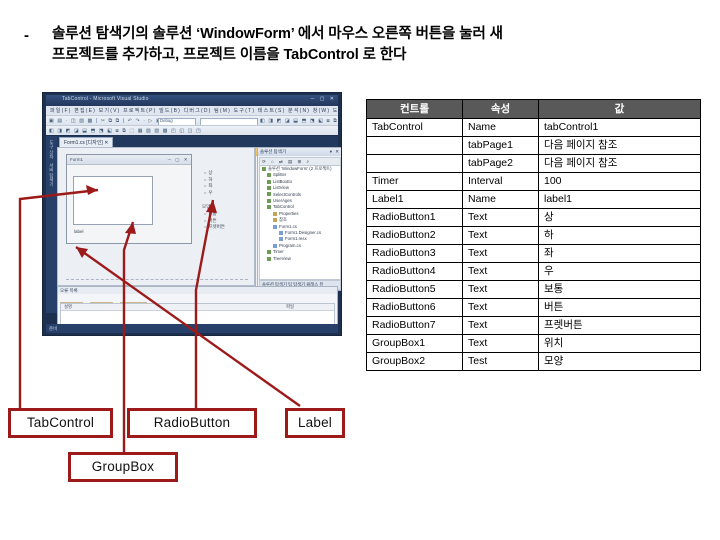  I want to click on table-row: tabPage2 다음 페이지 참조, so click(533, 163).